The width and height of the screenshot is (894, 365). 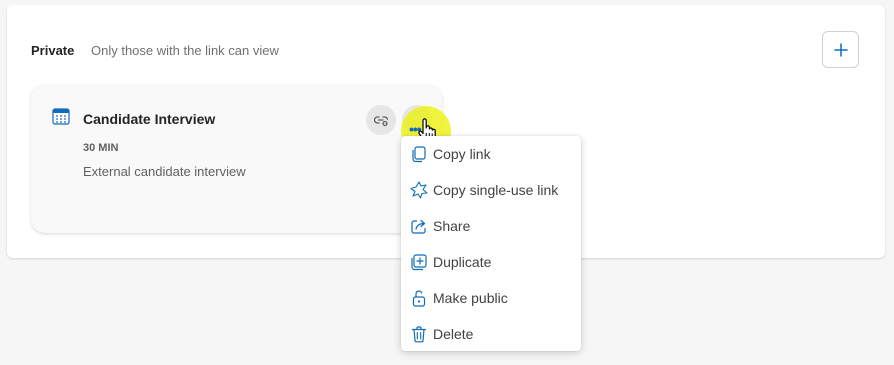 I want to click on section-description: Only those with the link can view, so click(x=185, y=50).